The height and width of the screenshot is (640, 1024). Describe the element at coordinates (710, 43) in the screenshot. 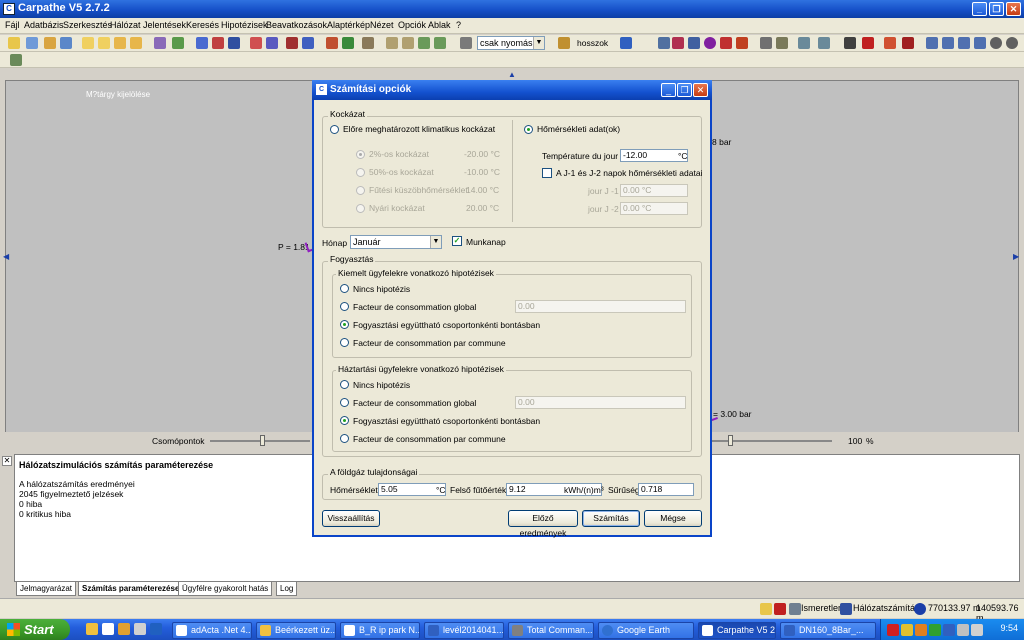

I see `tool4-icon` at that location.